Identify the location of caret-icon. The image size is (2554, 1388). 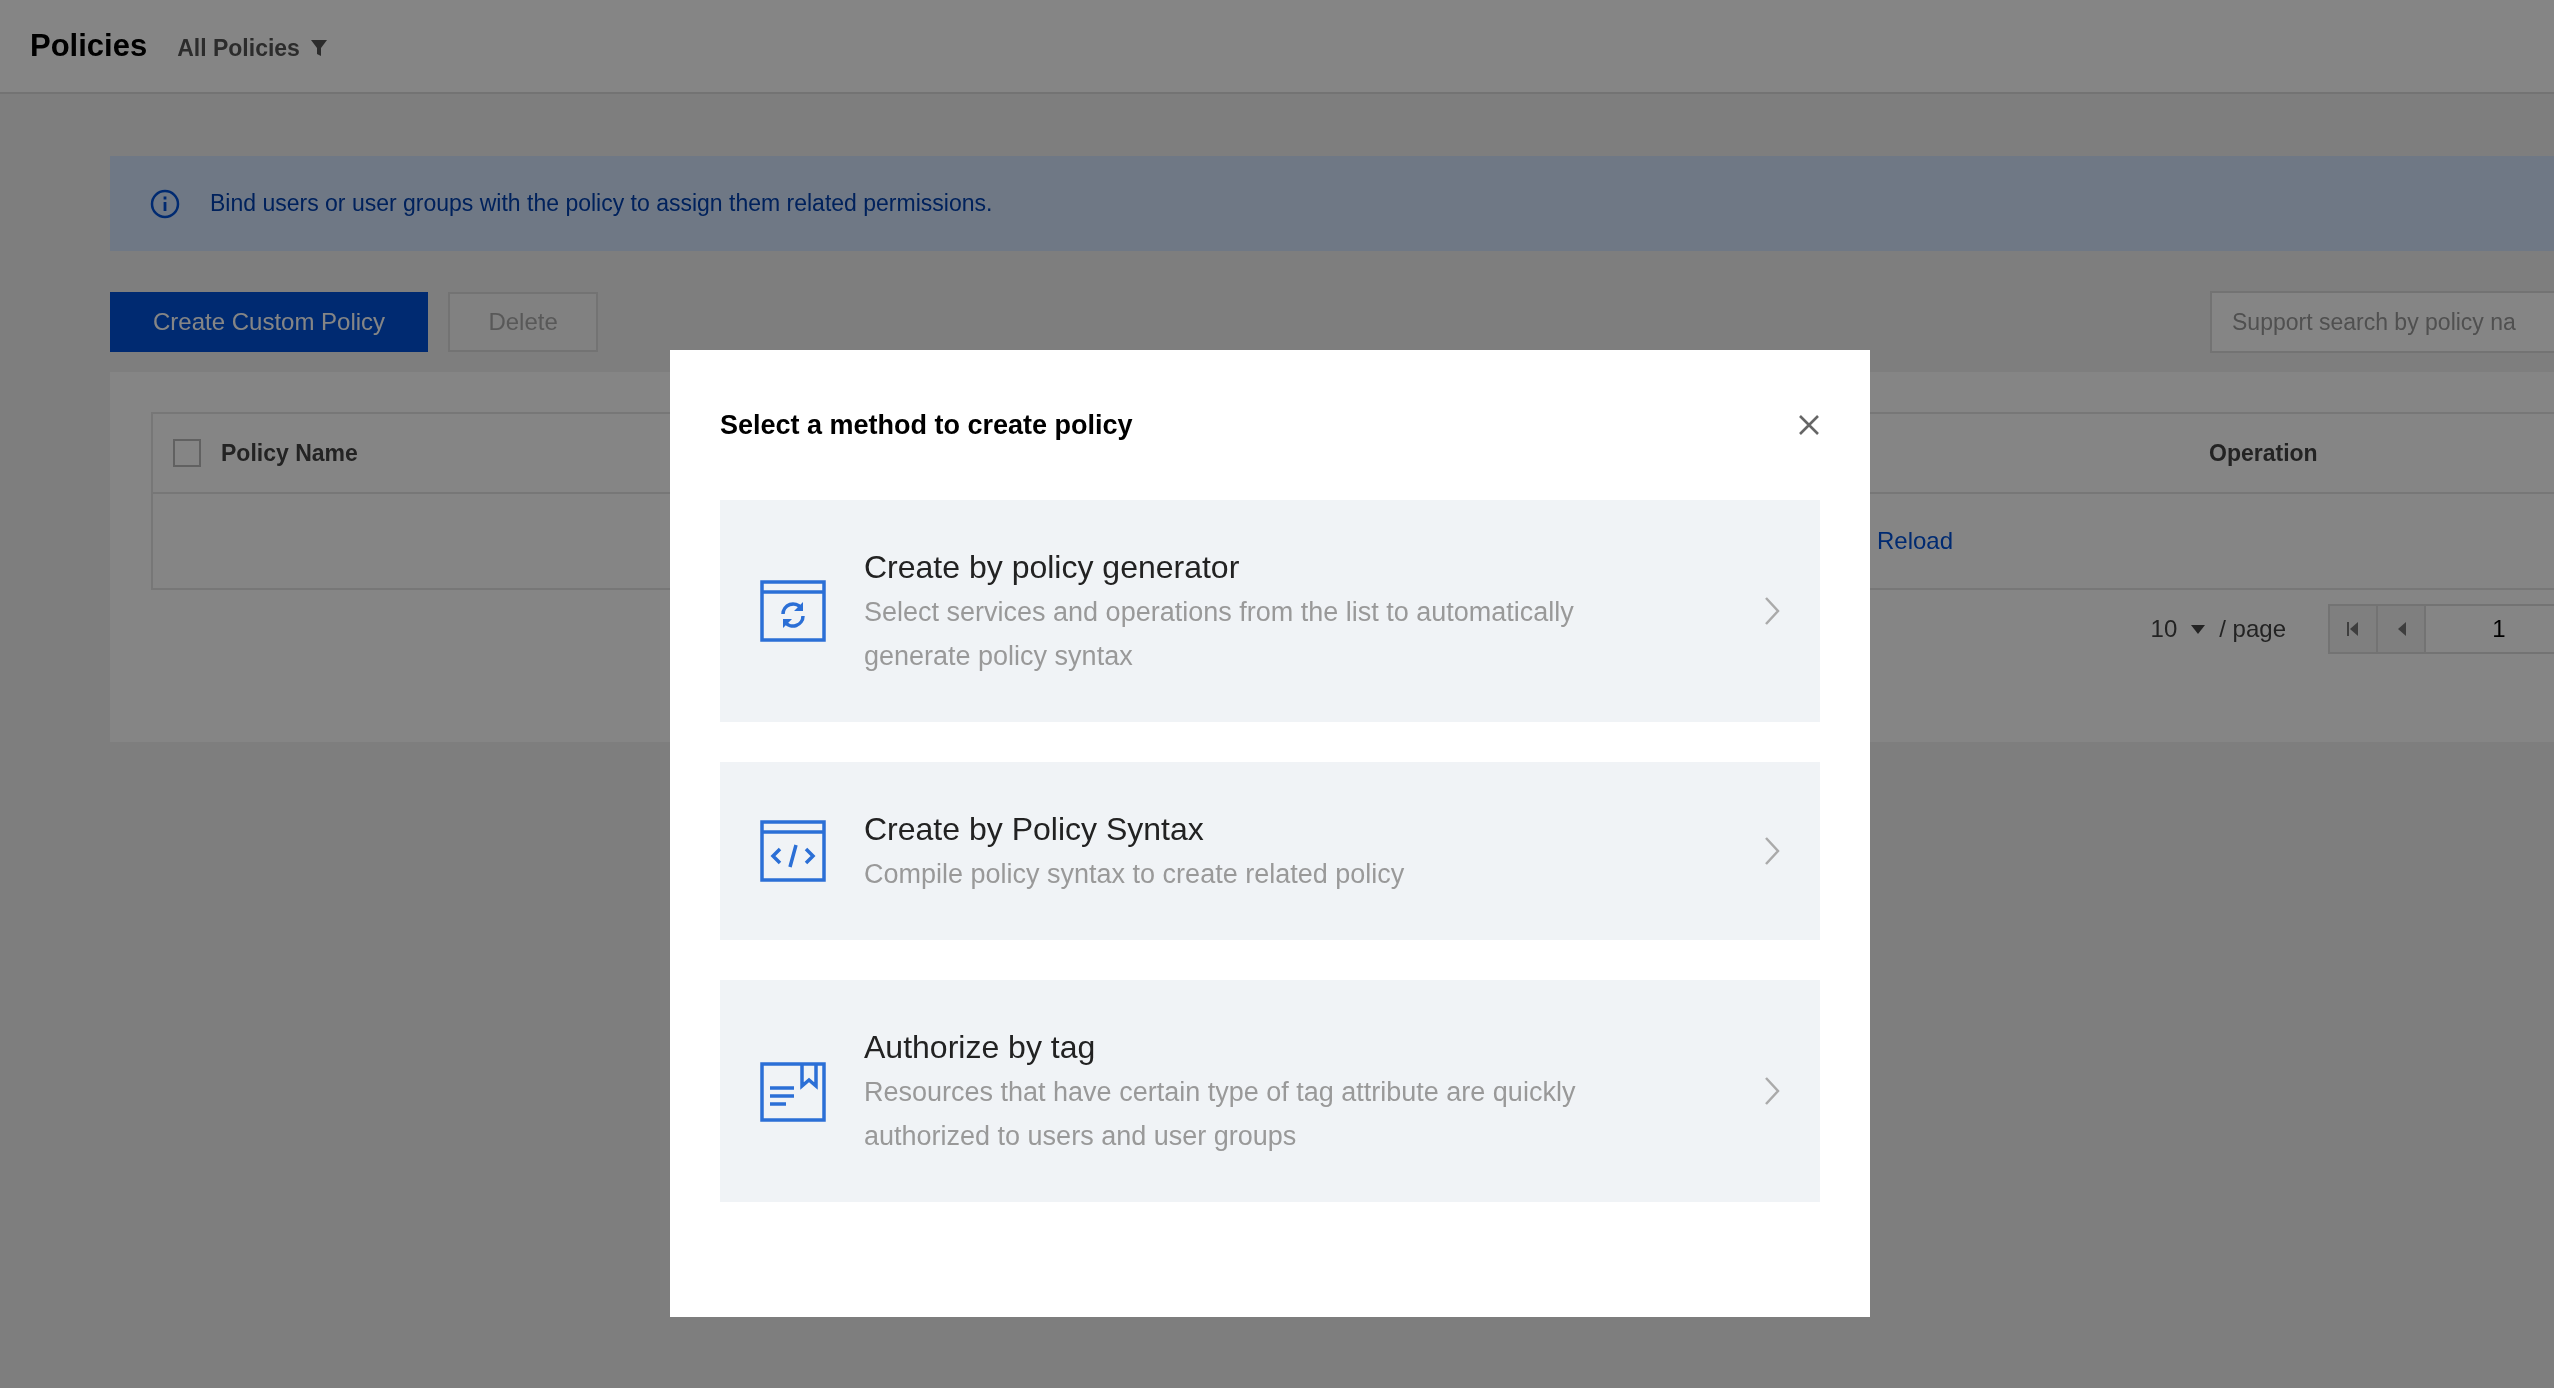
(2198, 629).